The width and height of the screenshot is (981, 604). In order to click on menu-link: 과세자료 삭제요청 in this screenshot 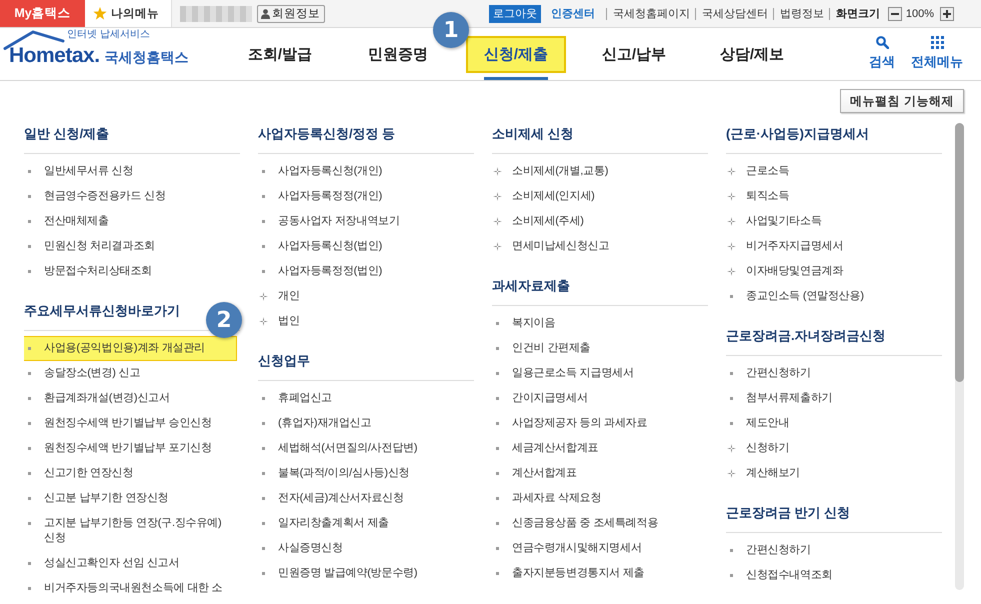, I will do `click(597, 498)`.